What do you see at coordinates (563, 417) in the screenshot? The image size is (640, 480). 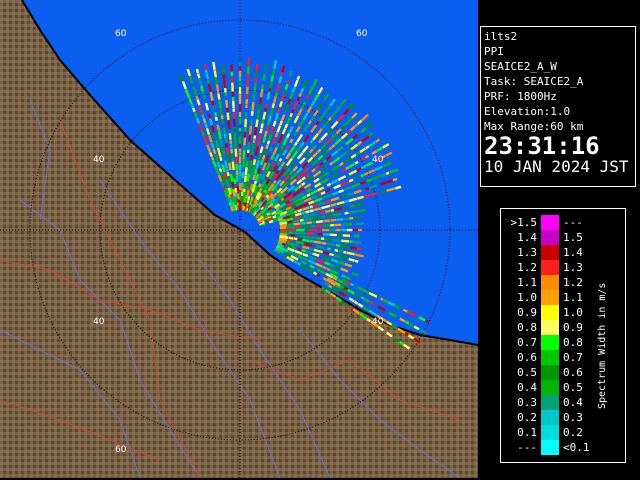 I see `legend-row: 0.2 0.3` at bounding box center [563, 417].